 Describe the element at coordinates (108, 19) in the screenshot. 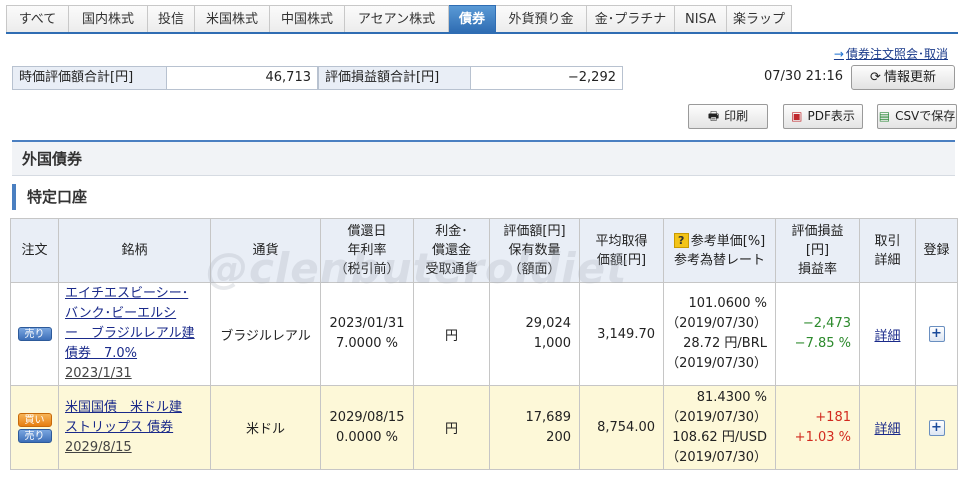

I see `tab-domestic-stocks: 国内株式` at that location.